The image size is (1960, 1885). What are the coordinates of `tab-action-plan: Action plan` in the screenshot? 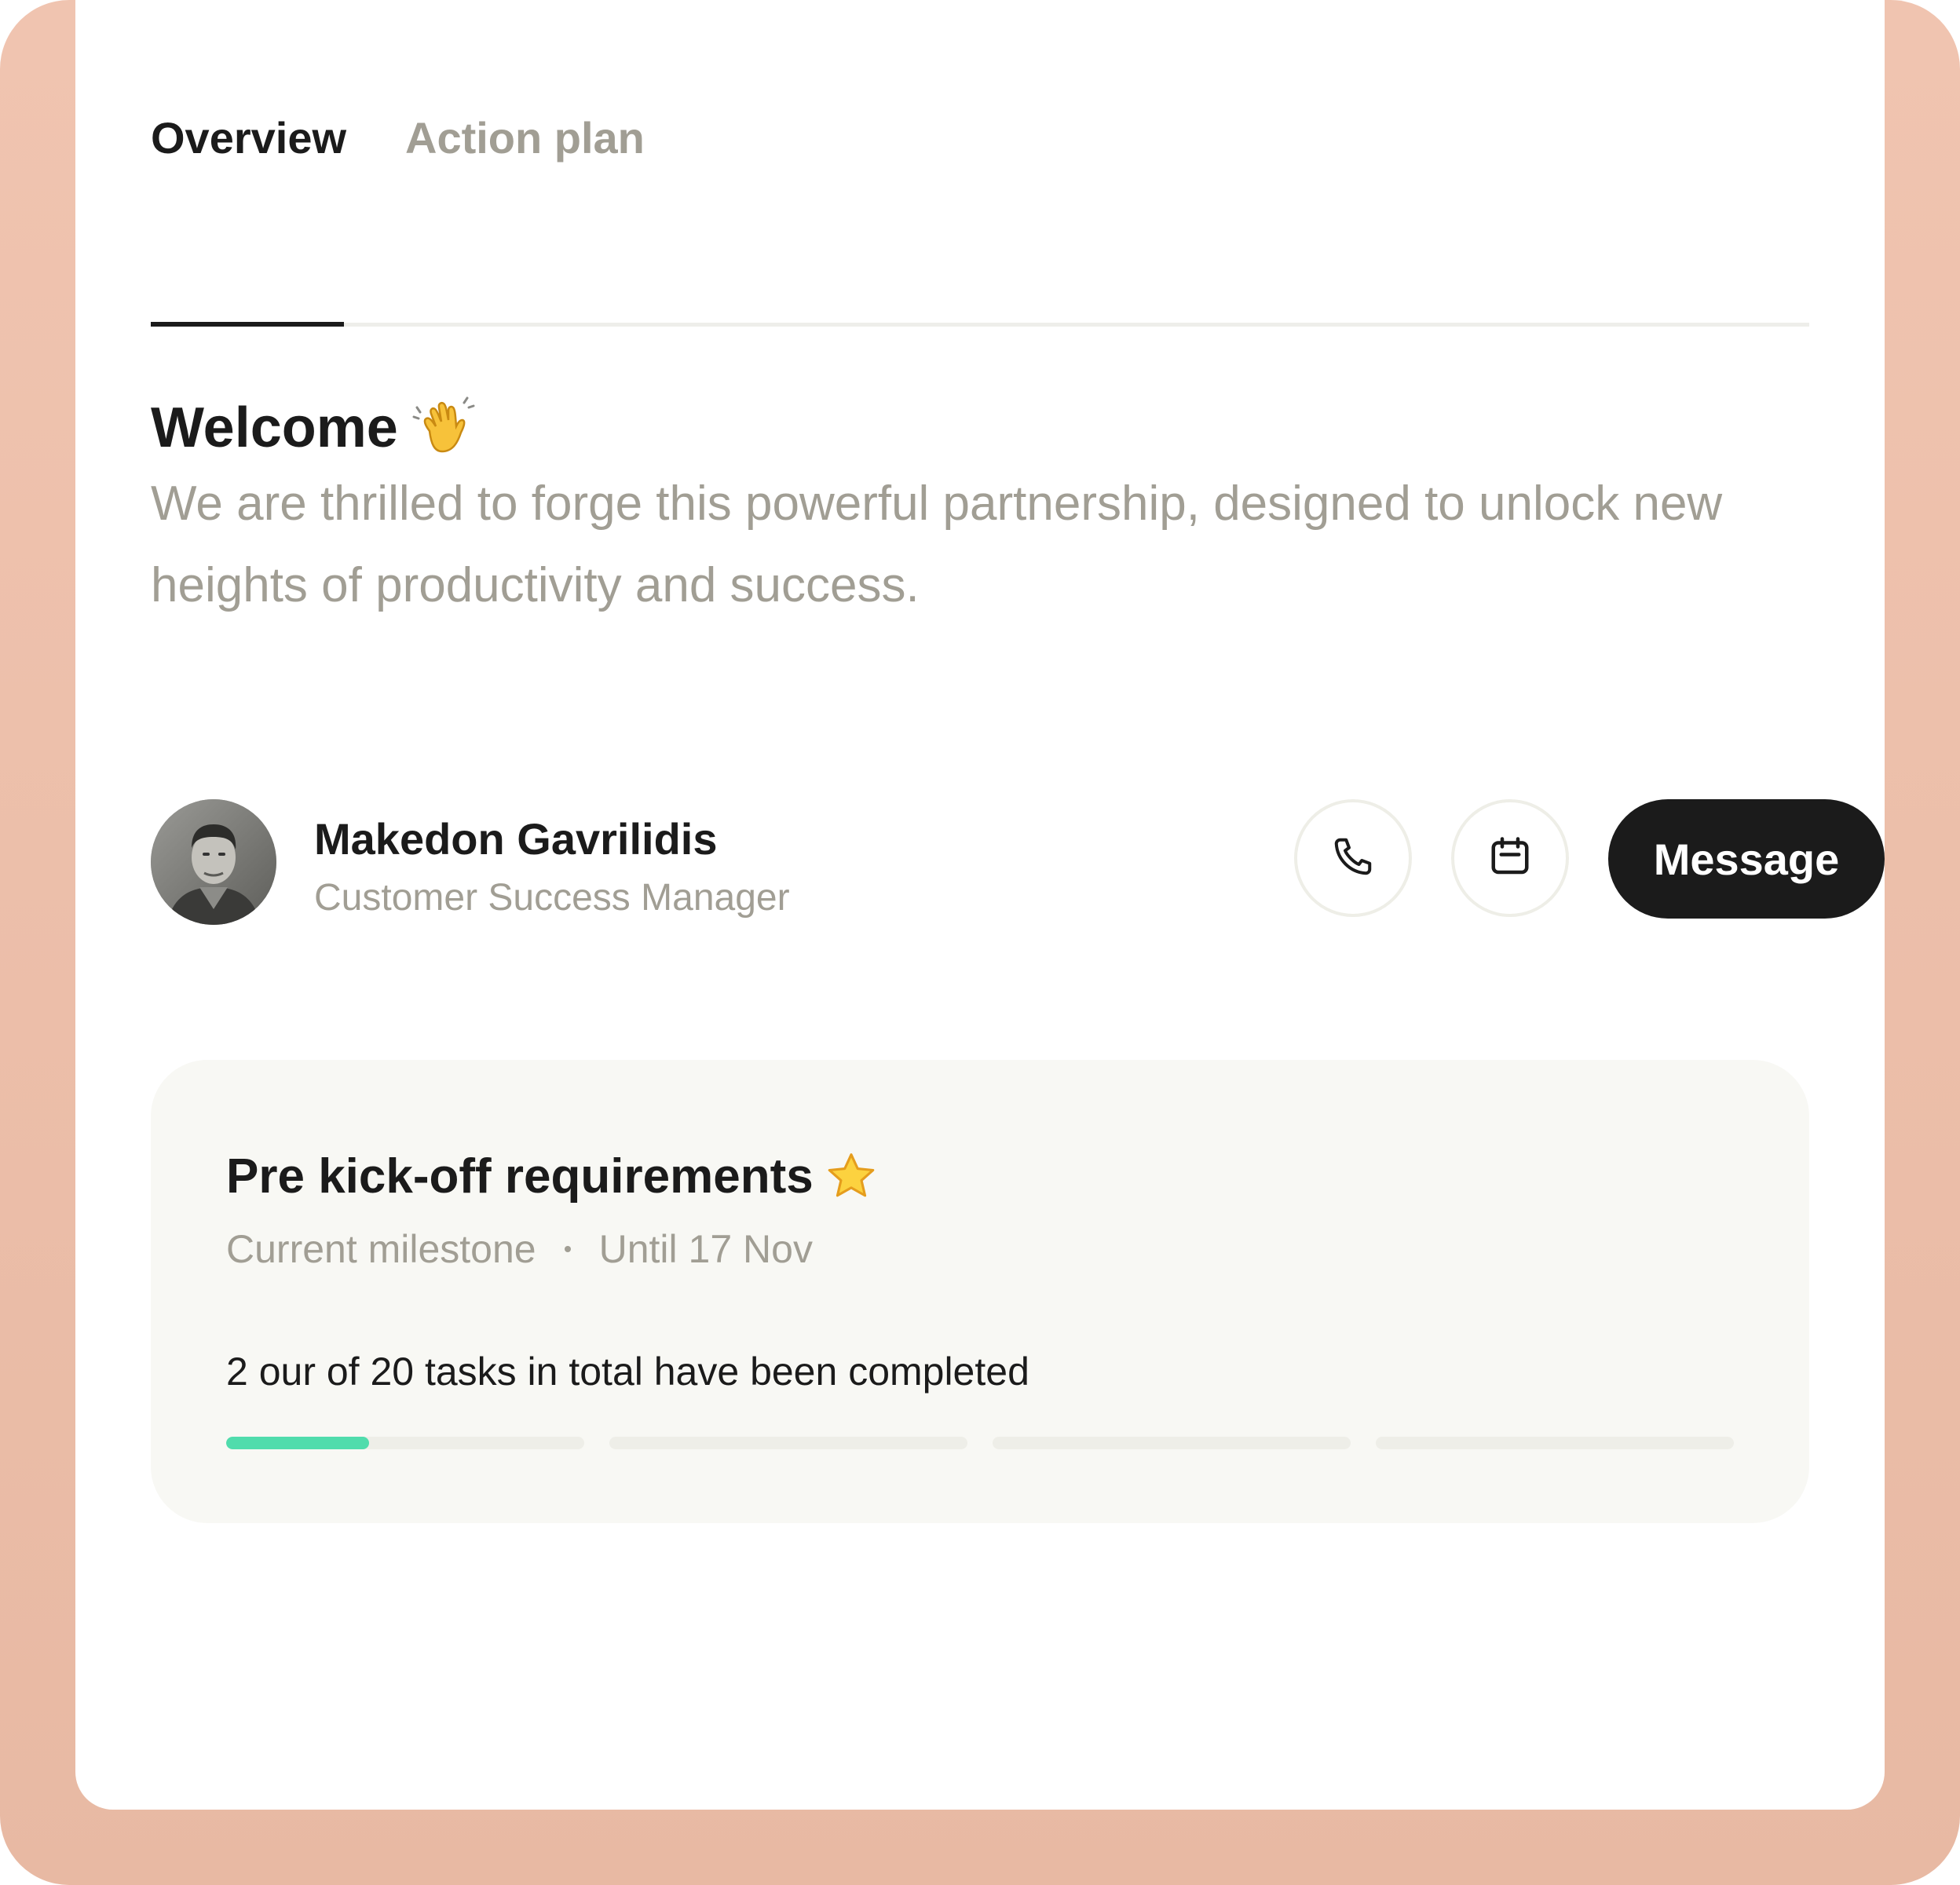 It's located at (525, 138).